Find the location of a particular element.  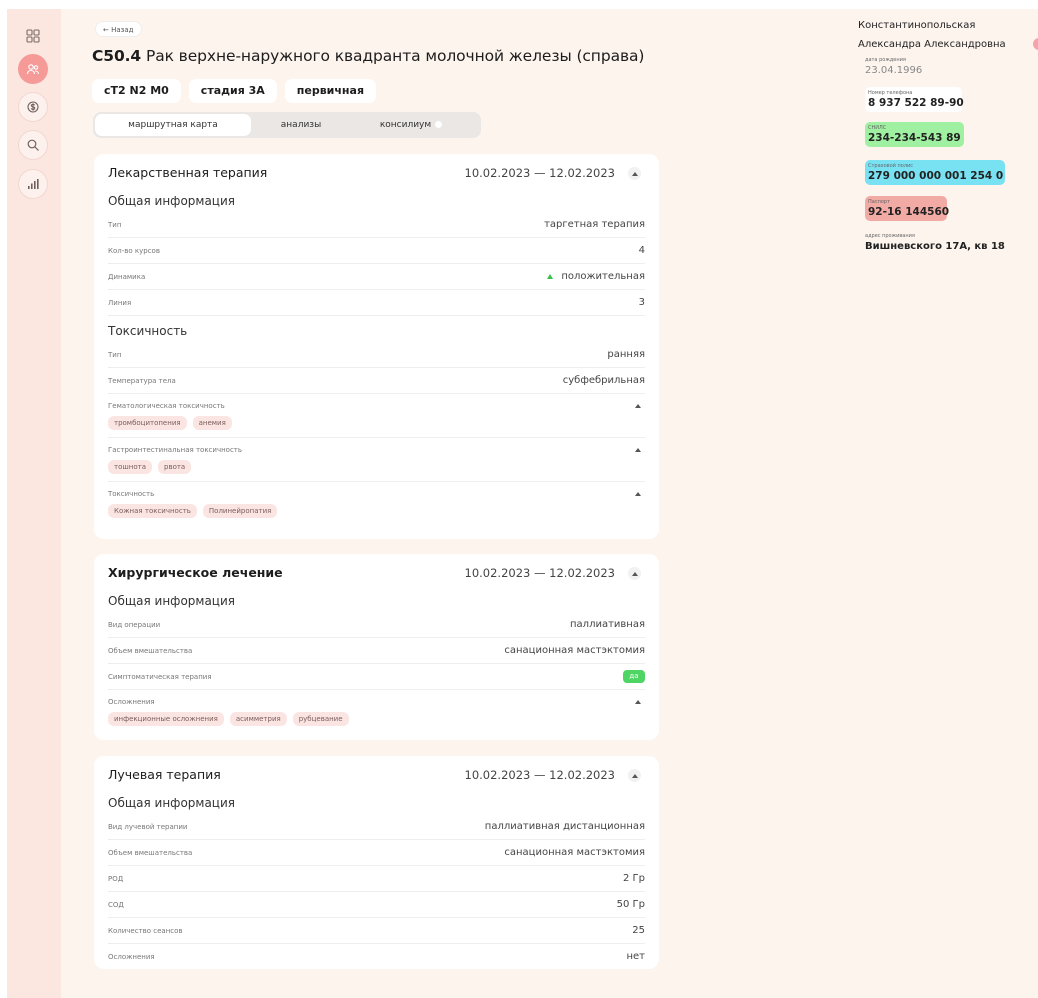

chip: тошнота is located at coordinates (130, 467).